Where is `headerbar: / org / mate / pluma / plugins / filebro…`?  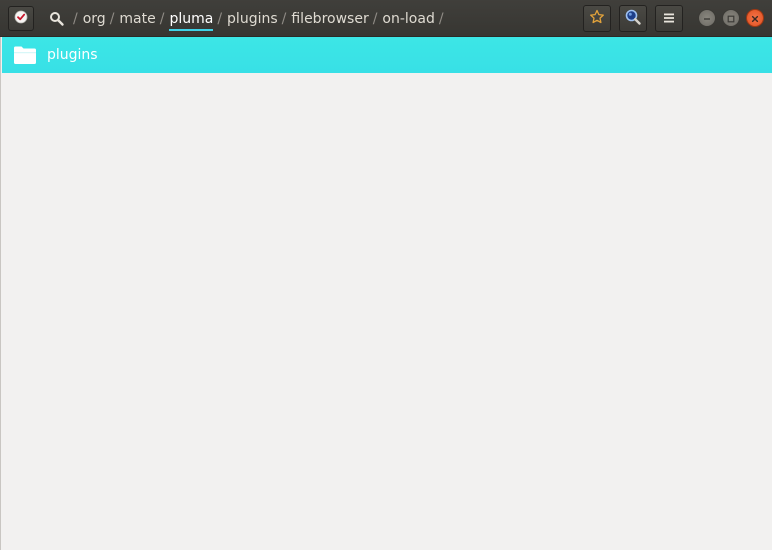 headerbar: / org / mate / pluma / plugins / filebro… is located at coordinates (386, 18).